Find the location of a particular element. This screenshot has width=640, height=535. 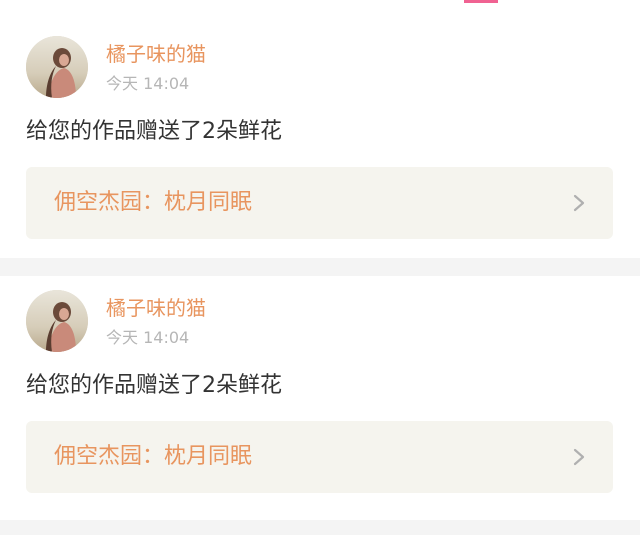

active-tab-indicator is located at coordinates (481, 1).